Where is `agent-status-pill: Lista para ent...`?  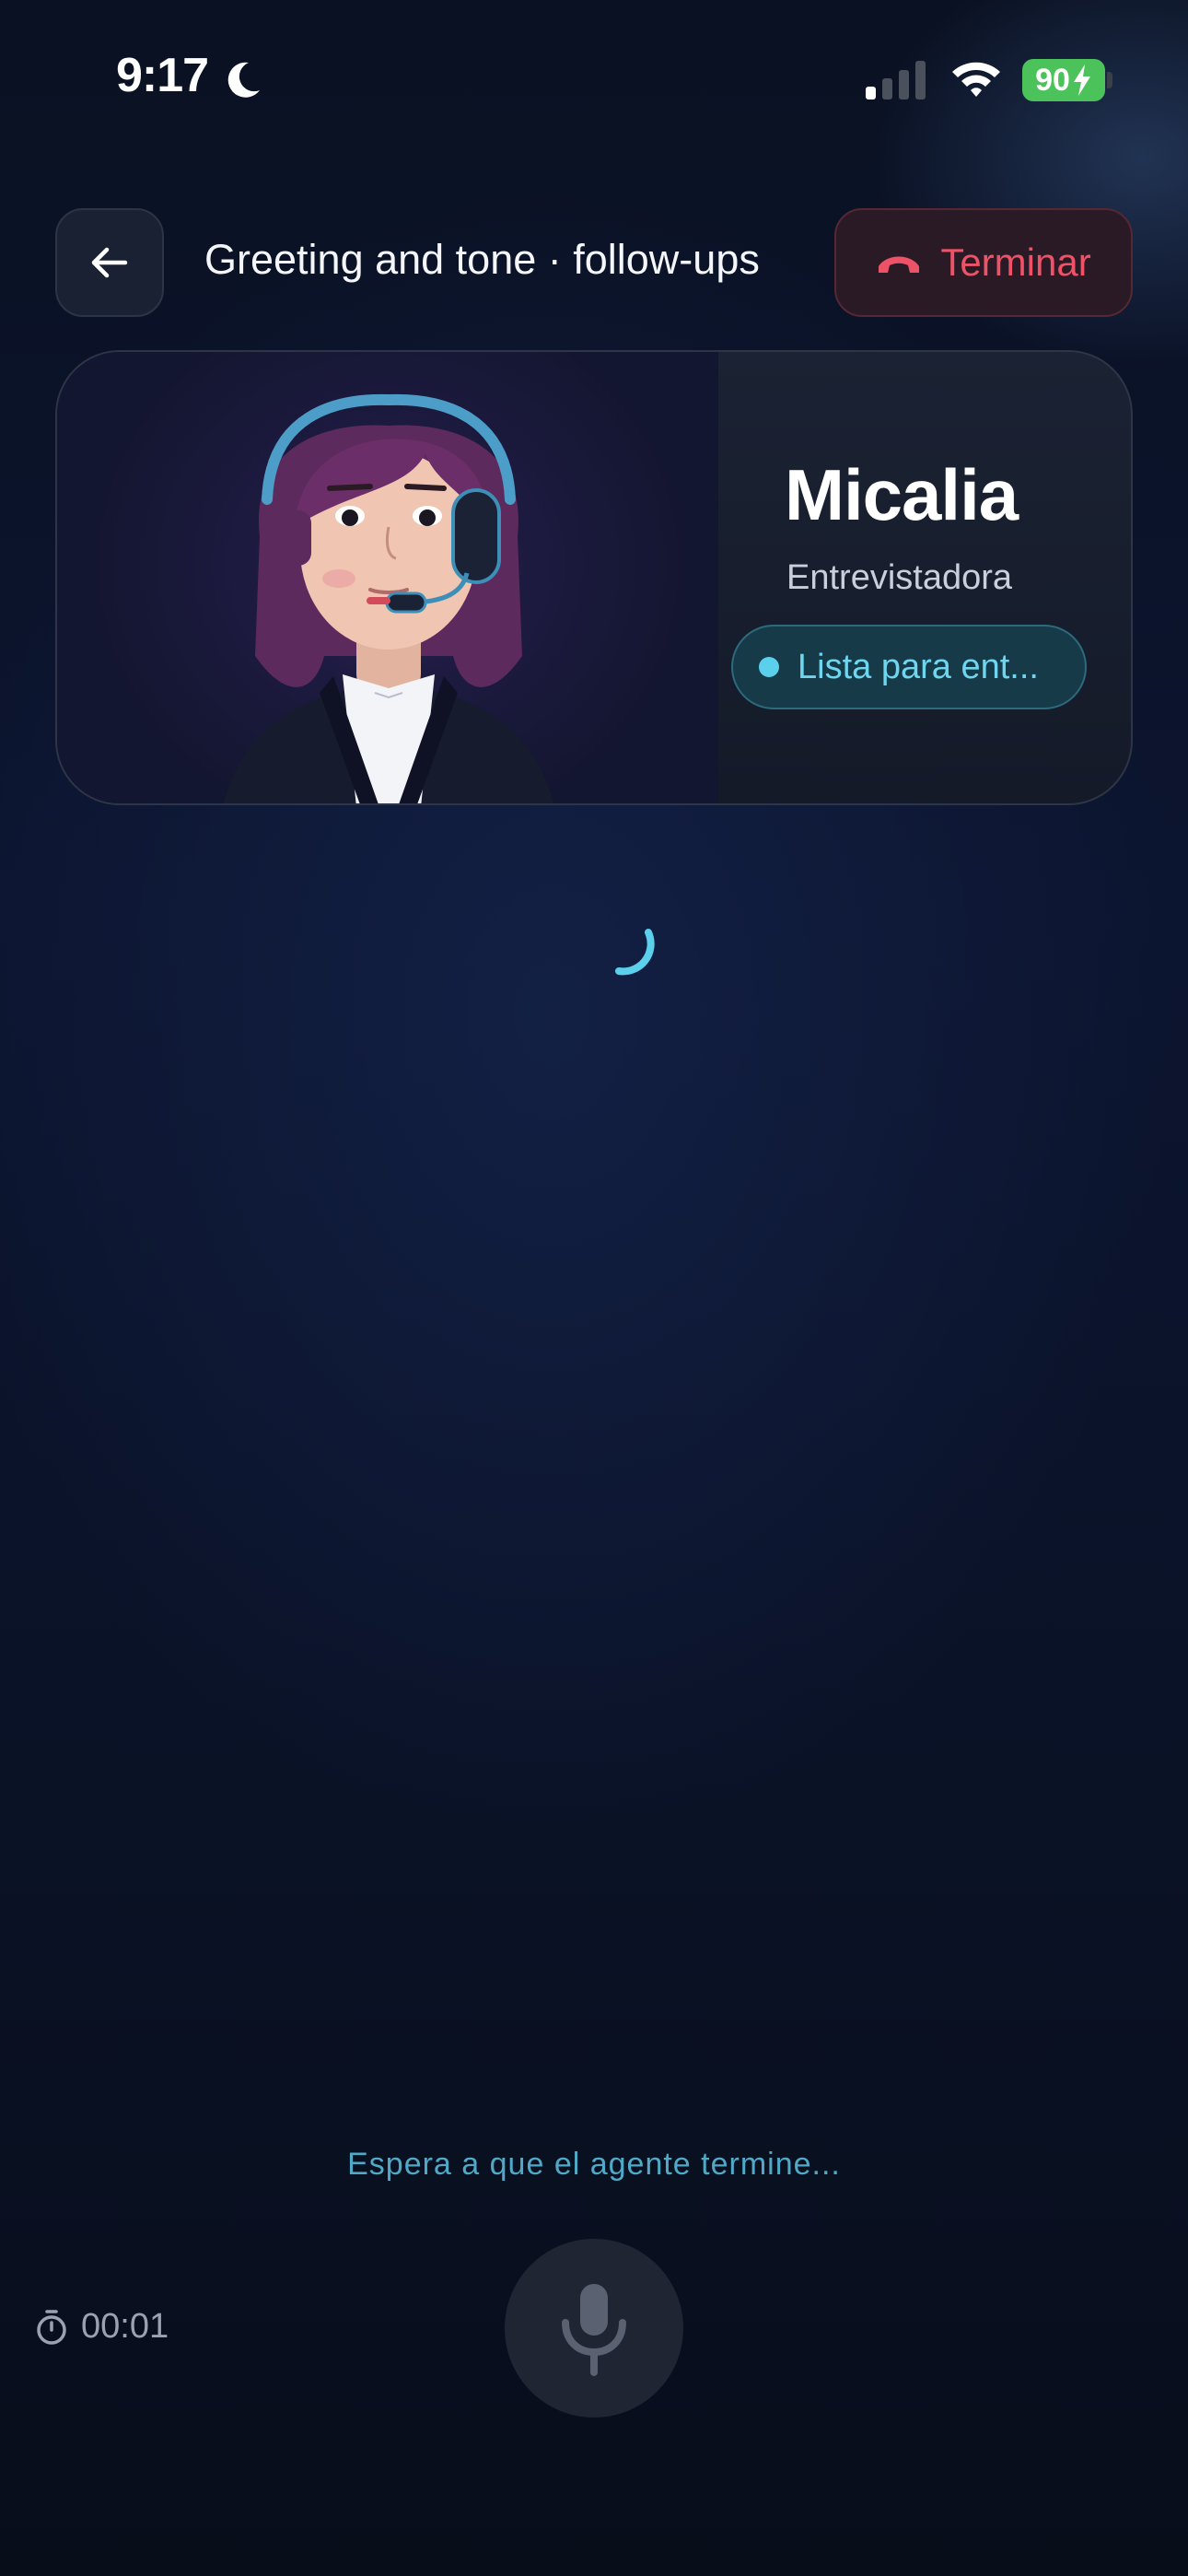
agent-status-pill: Lista para ent... is located at coordinates (909, 667).